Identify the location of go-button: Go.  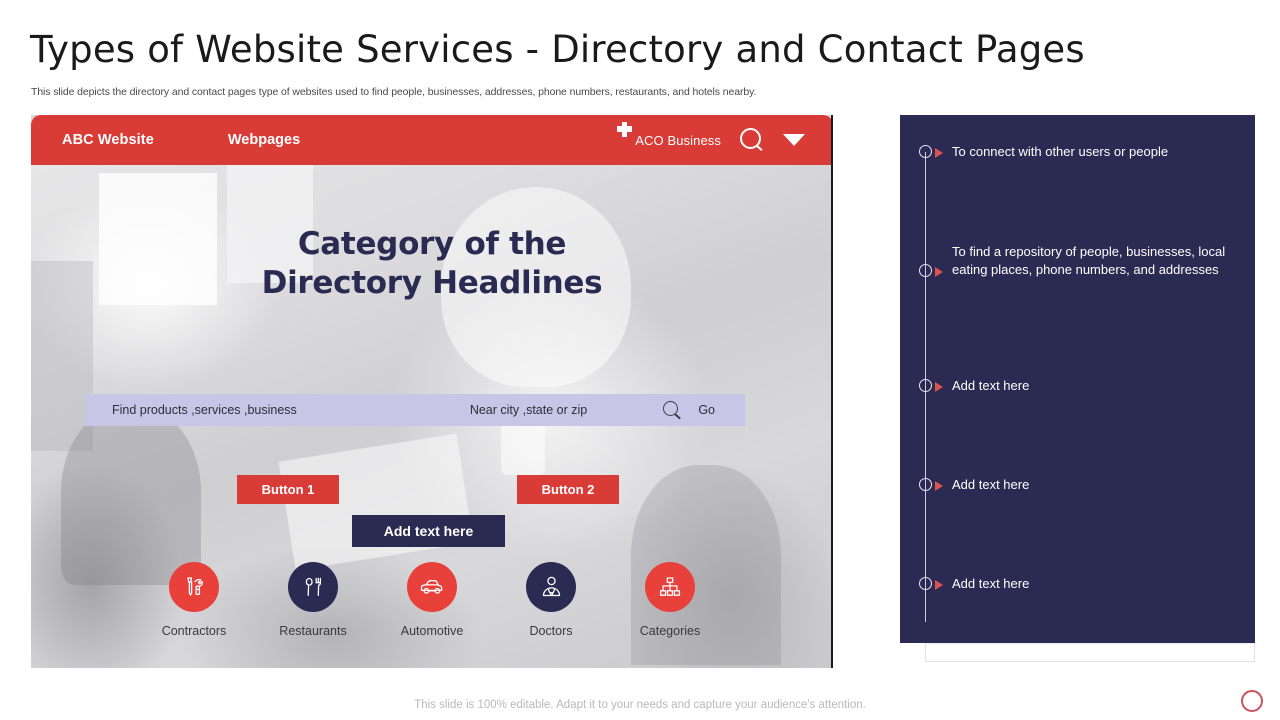
(706, 410).